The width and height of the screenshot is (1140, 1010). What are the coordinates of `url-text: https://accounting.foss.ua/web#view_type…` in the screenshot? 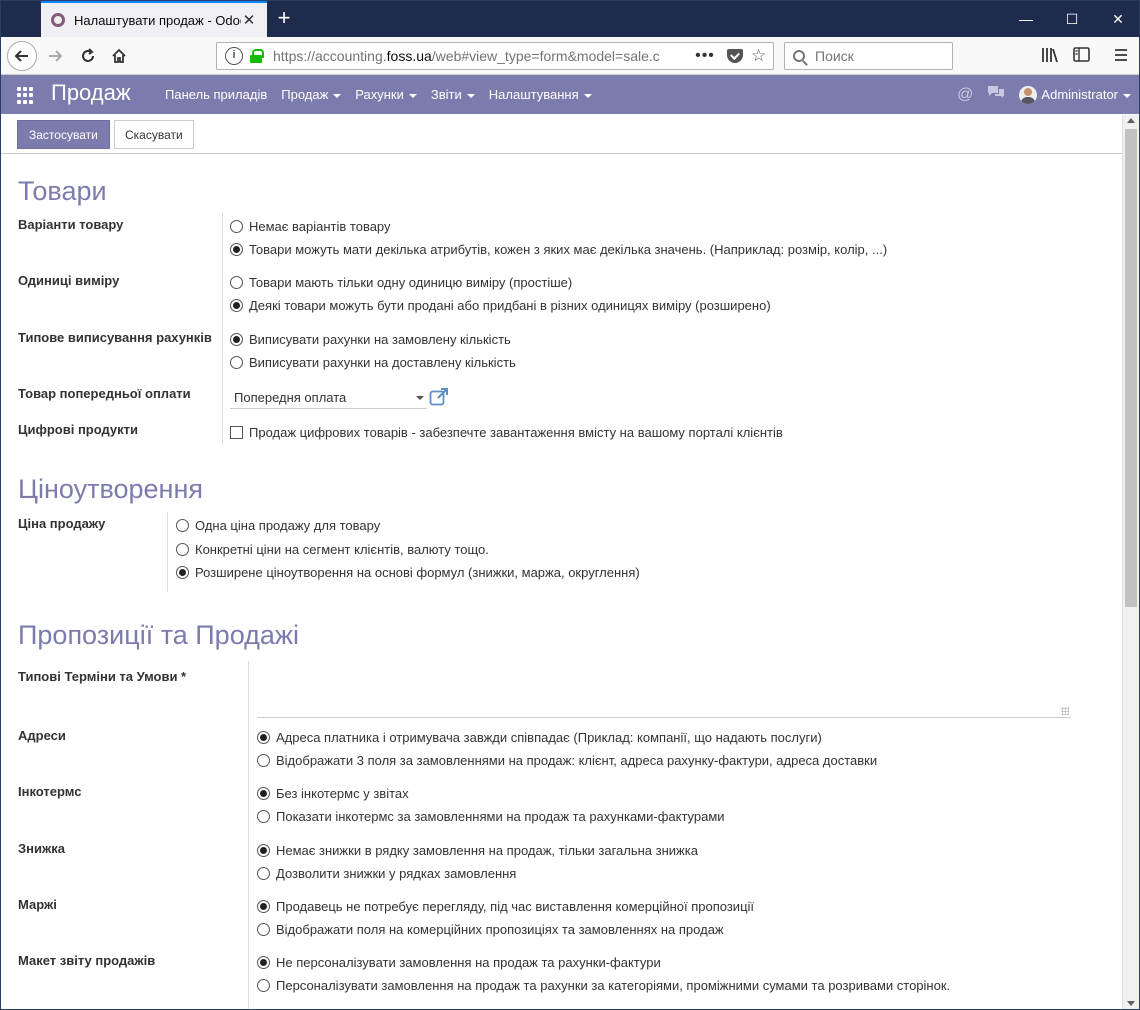 It's located at (482, 56).